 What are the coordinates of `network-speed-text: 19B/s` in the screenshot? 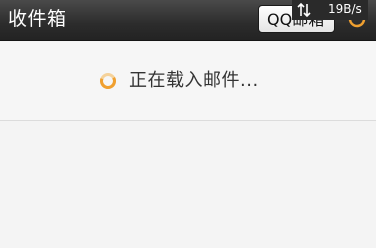 It's located at (345, 9).